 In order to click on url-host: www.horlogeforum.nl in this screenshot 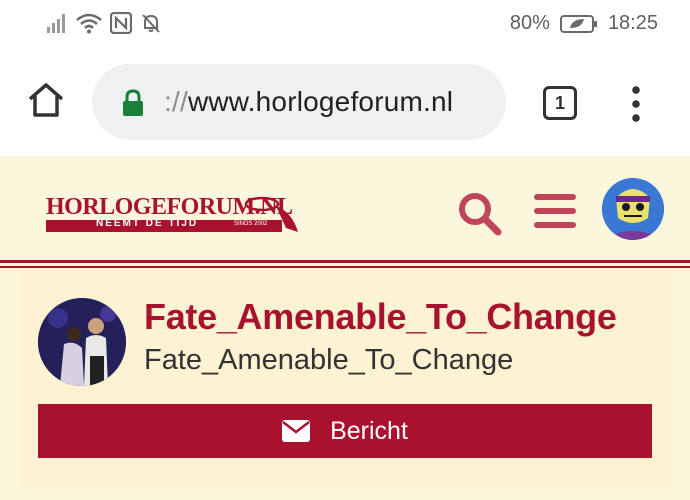, I will do `click(320, 101)`.